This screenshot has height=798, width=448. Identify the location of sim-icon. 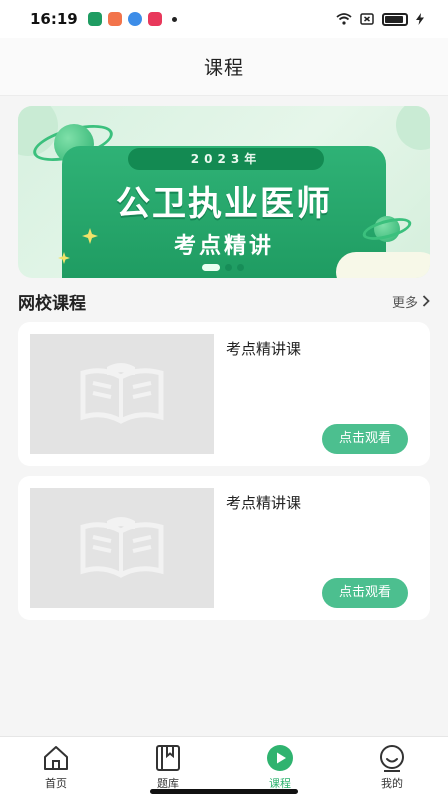
(367, 19).